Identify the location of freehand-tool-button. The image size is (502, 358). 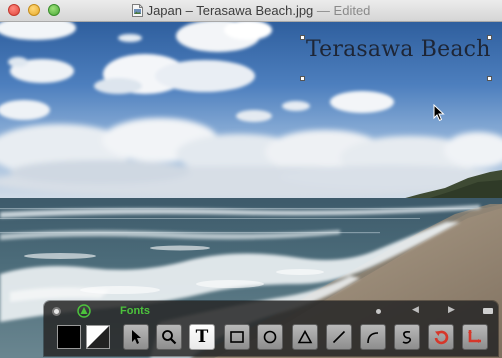
(407, 337).